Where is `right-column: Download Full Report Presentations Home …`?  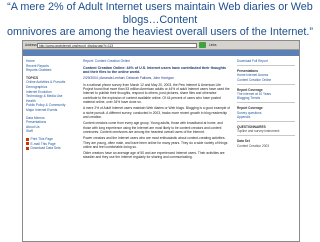
right-column: Download Full Report Presentations Home … is located at coordinates (266, 103).